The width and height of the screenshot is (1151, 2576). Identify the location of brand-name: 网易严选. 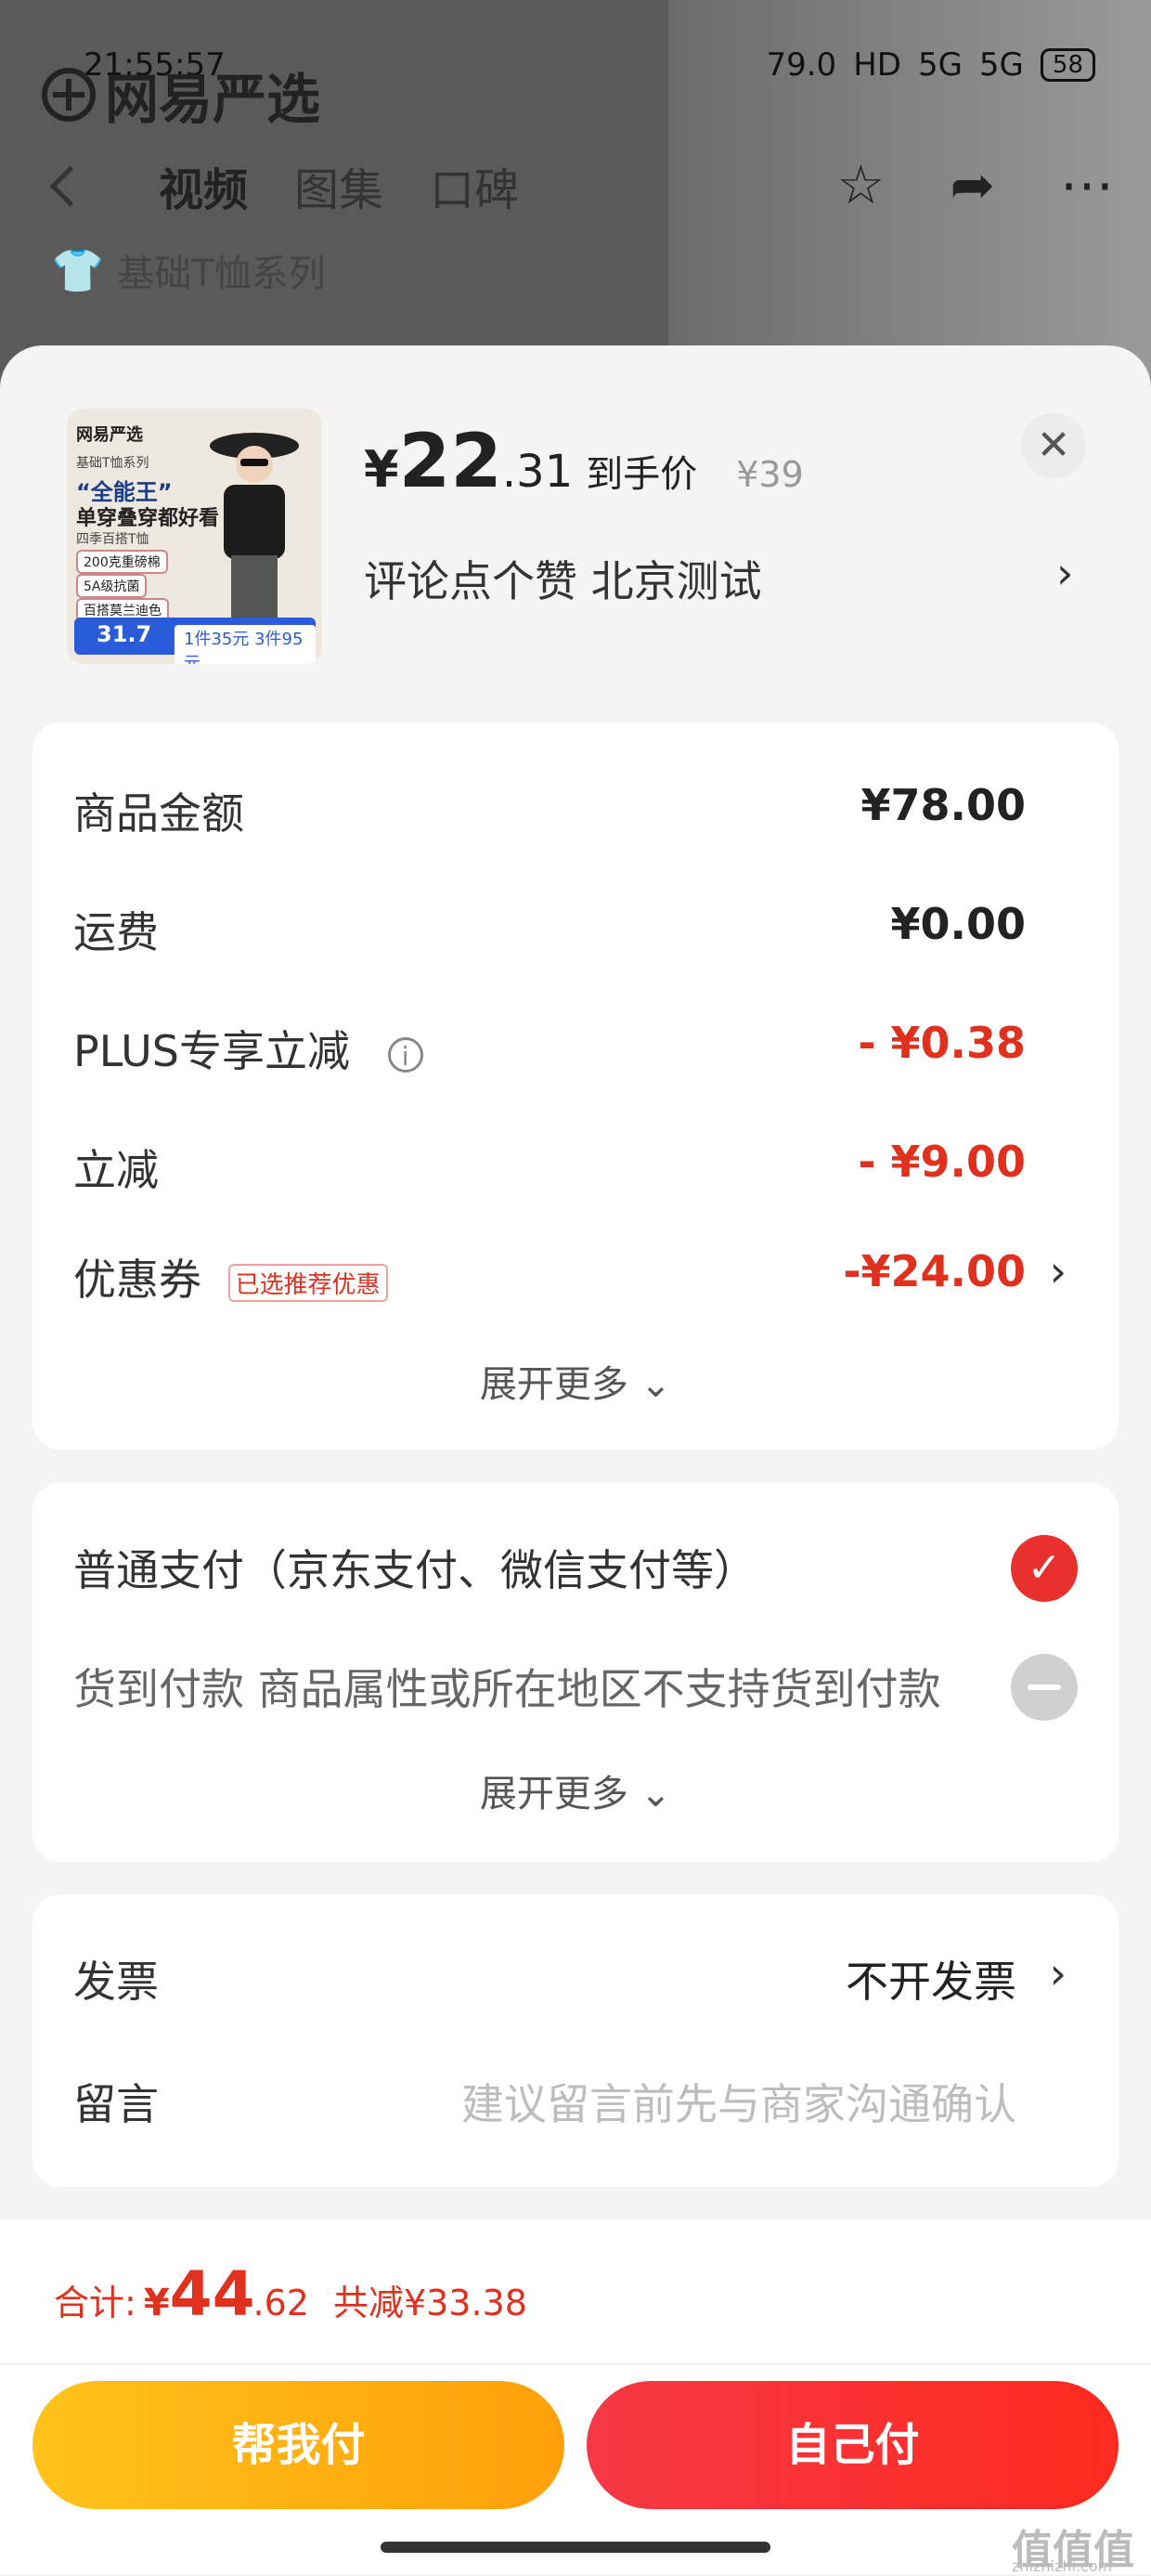
(213, 99).